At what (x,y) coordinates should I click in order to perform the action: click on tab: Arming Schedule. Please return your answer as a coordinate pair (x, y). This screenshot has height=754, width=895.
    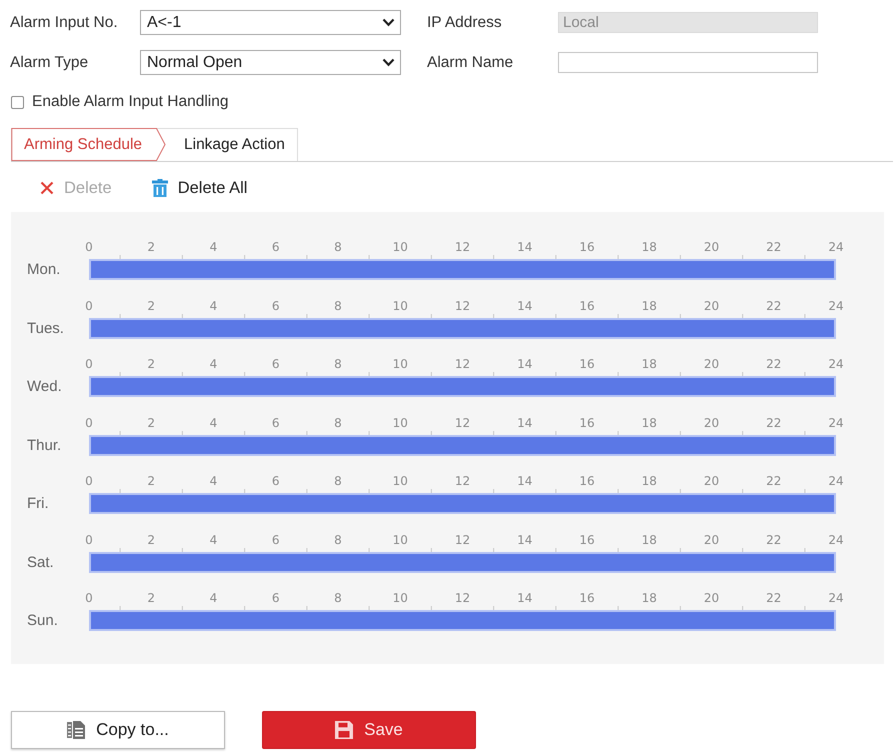
    Looking at the image, I should click on (88, 144).